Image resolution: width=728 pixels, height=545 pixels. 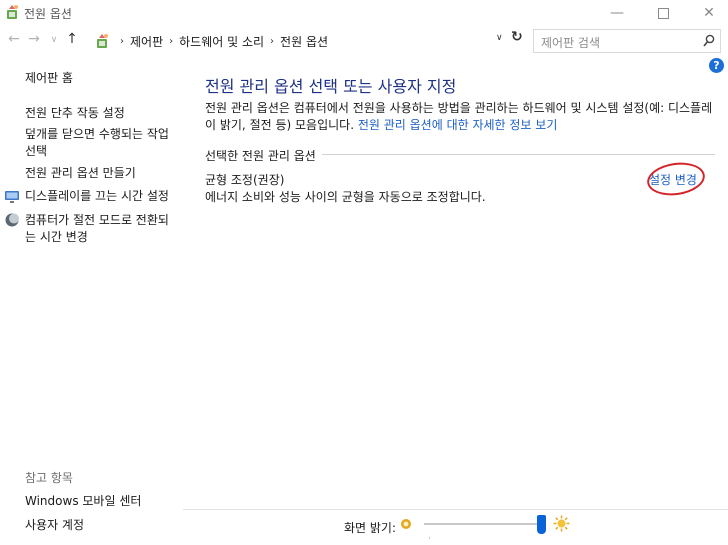 I want to click on maximize-icon, so click(x=663, y=13).